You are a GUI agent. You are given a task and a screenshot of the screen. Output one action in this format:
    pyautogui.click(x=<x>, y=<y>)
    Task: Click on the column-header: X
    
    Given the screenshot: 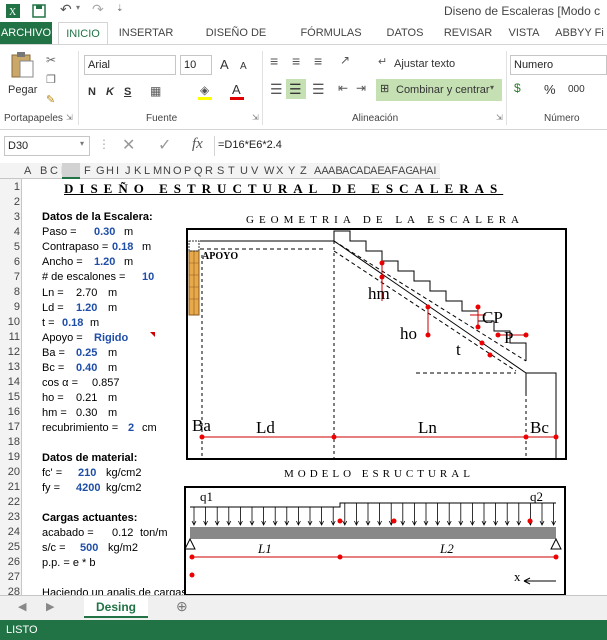 What is the action you would take?
    pyautogui.click(x=282, y=171)
    